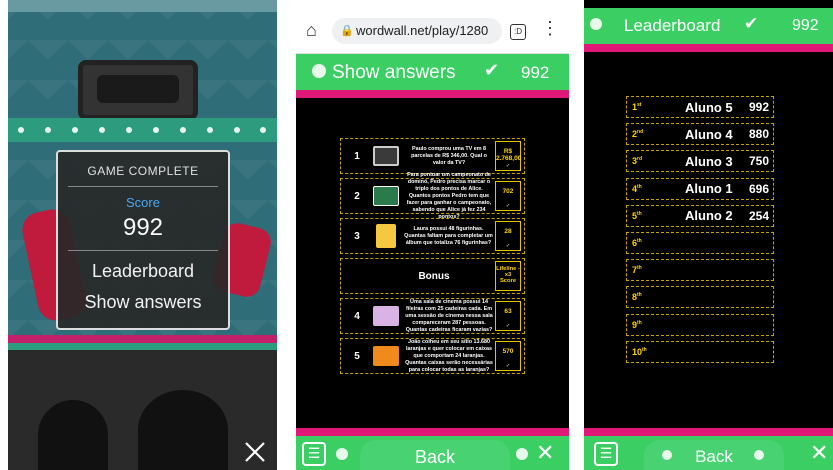 Image resolution: width=833 pixels, height=470 pixels. I want to click on more-options-icon: ⋮, so click(550, 28).